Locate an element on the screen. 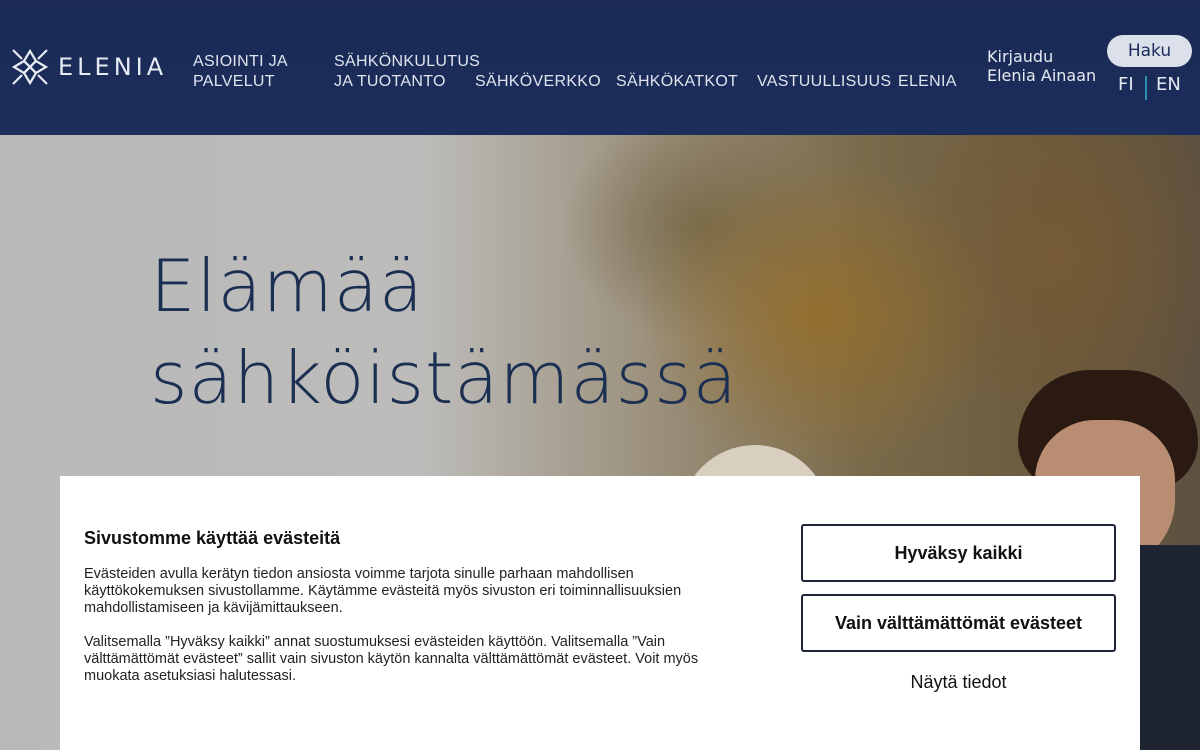  nav-sahkokatkot: SÄHKÖKATKOT is located at coordinates (677, 82).